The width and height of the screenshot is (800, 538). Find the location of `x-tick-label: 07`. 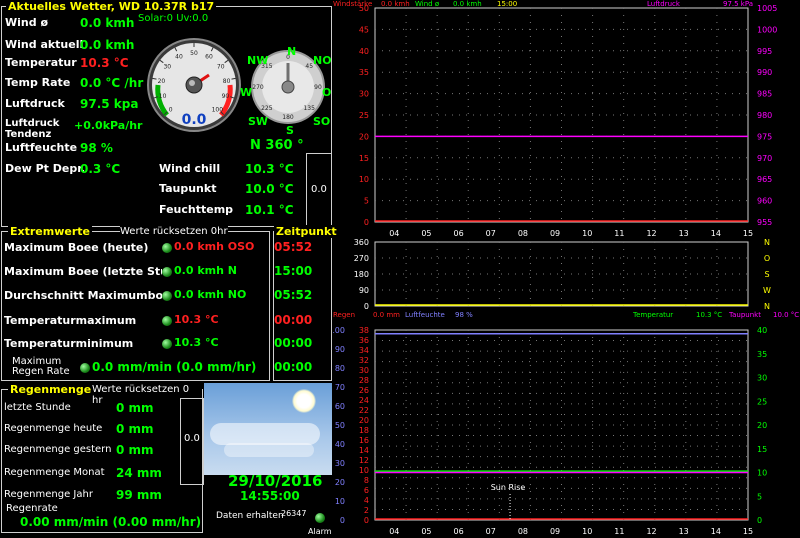

x-tick-label: 07 is located at coordinates (491, 531).